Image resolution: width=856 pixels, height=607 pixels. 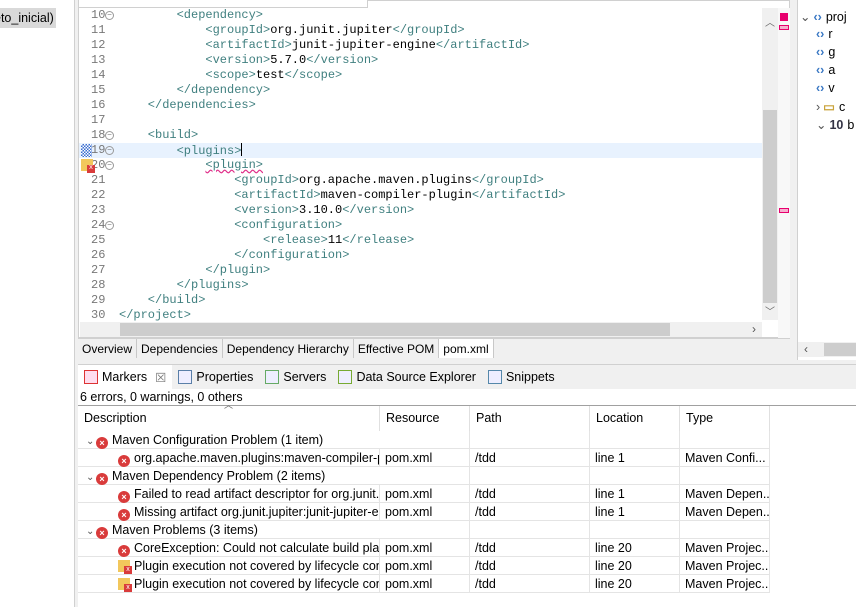 I want to click on tag-value: 5.7.0, so click(x=288, y=60).